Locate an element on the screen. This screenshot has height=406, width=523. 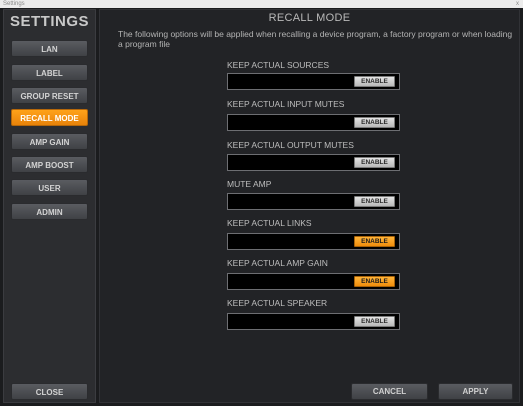
option-label-keep-actual-output-mutes: KEEP ACTUAL OUTPUT MUTES is located at coordinates (290, 145).